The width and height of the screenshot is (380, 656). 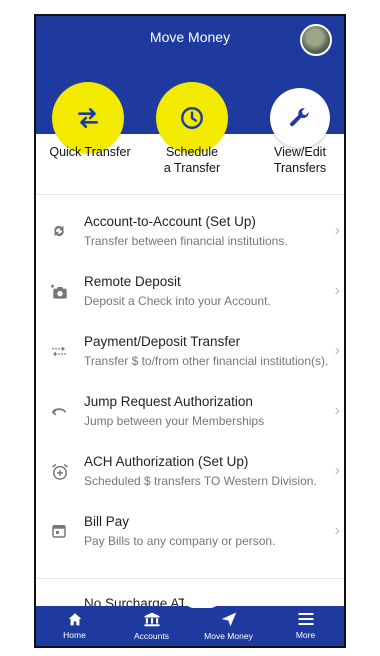 What do you see at coordinates (88, 118) in the screenshot?
I see `swap-arrows-icon` at bounding box center [88, 118].